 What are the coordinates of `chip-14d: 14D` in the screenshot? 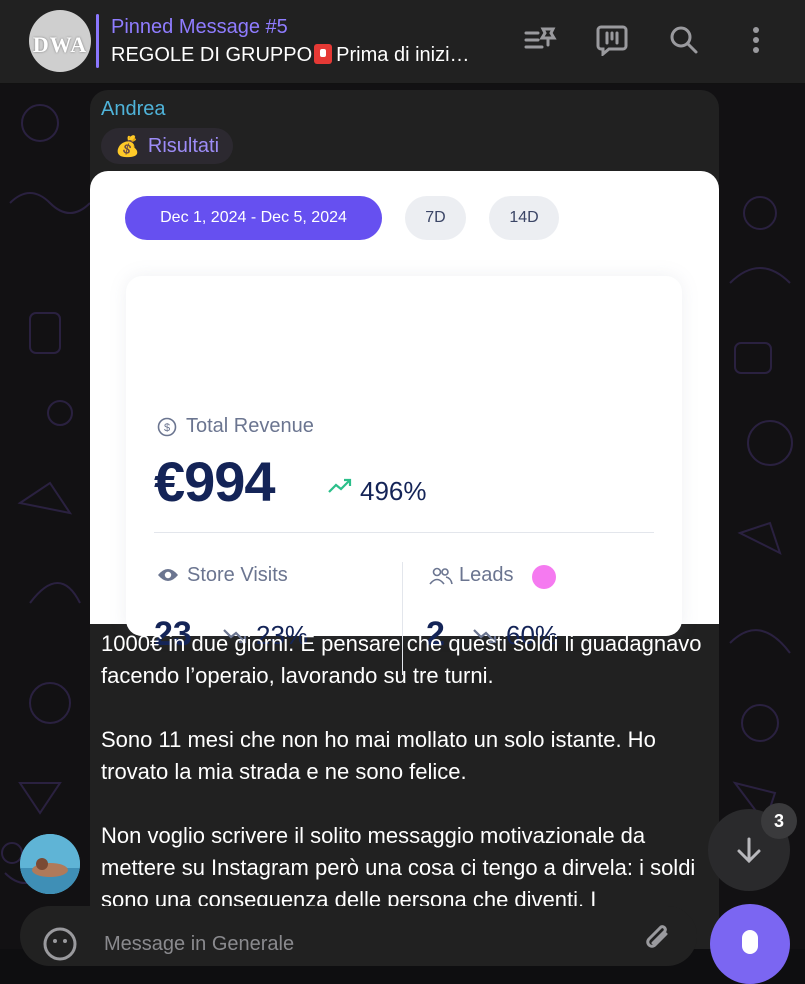 It's located at (524, 218).